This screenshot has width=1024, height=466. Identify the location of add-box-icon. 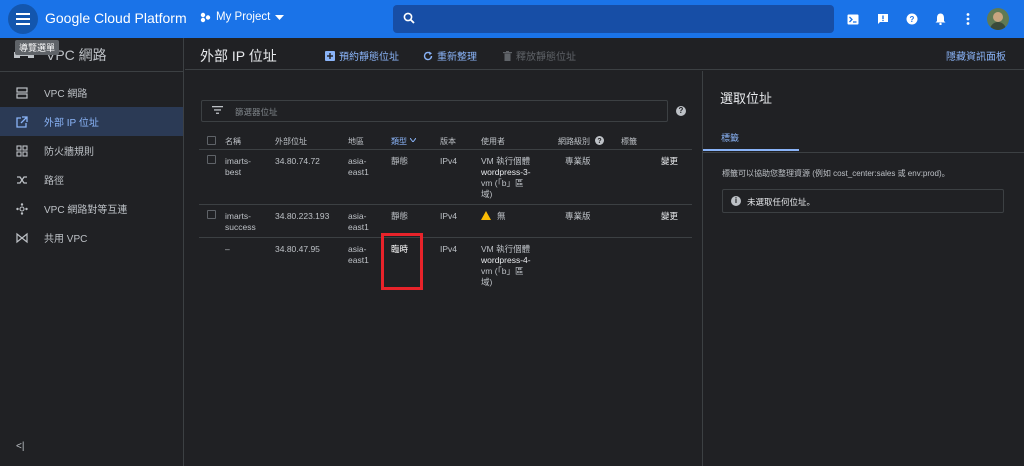
(330, 55).